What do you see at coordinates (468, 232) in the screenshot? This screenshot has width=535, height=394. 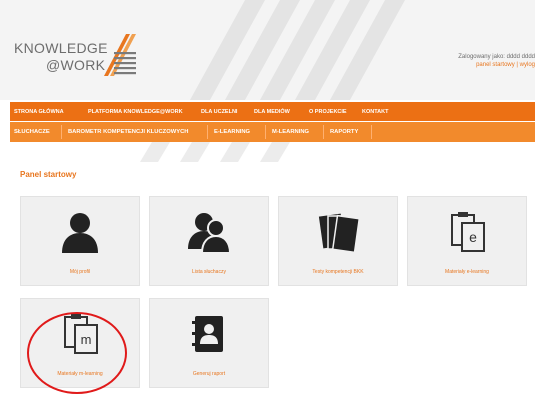 I see `clipboard-e-icon: e` at bounding box center [468, 232].